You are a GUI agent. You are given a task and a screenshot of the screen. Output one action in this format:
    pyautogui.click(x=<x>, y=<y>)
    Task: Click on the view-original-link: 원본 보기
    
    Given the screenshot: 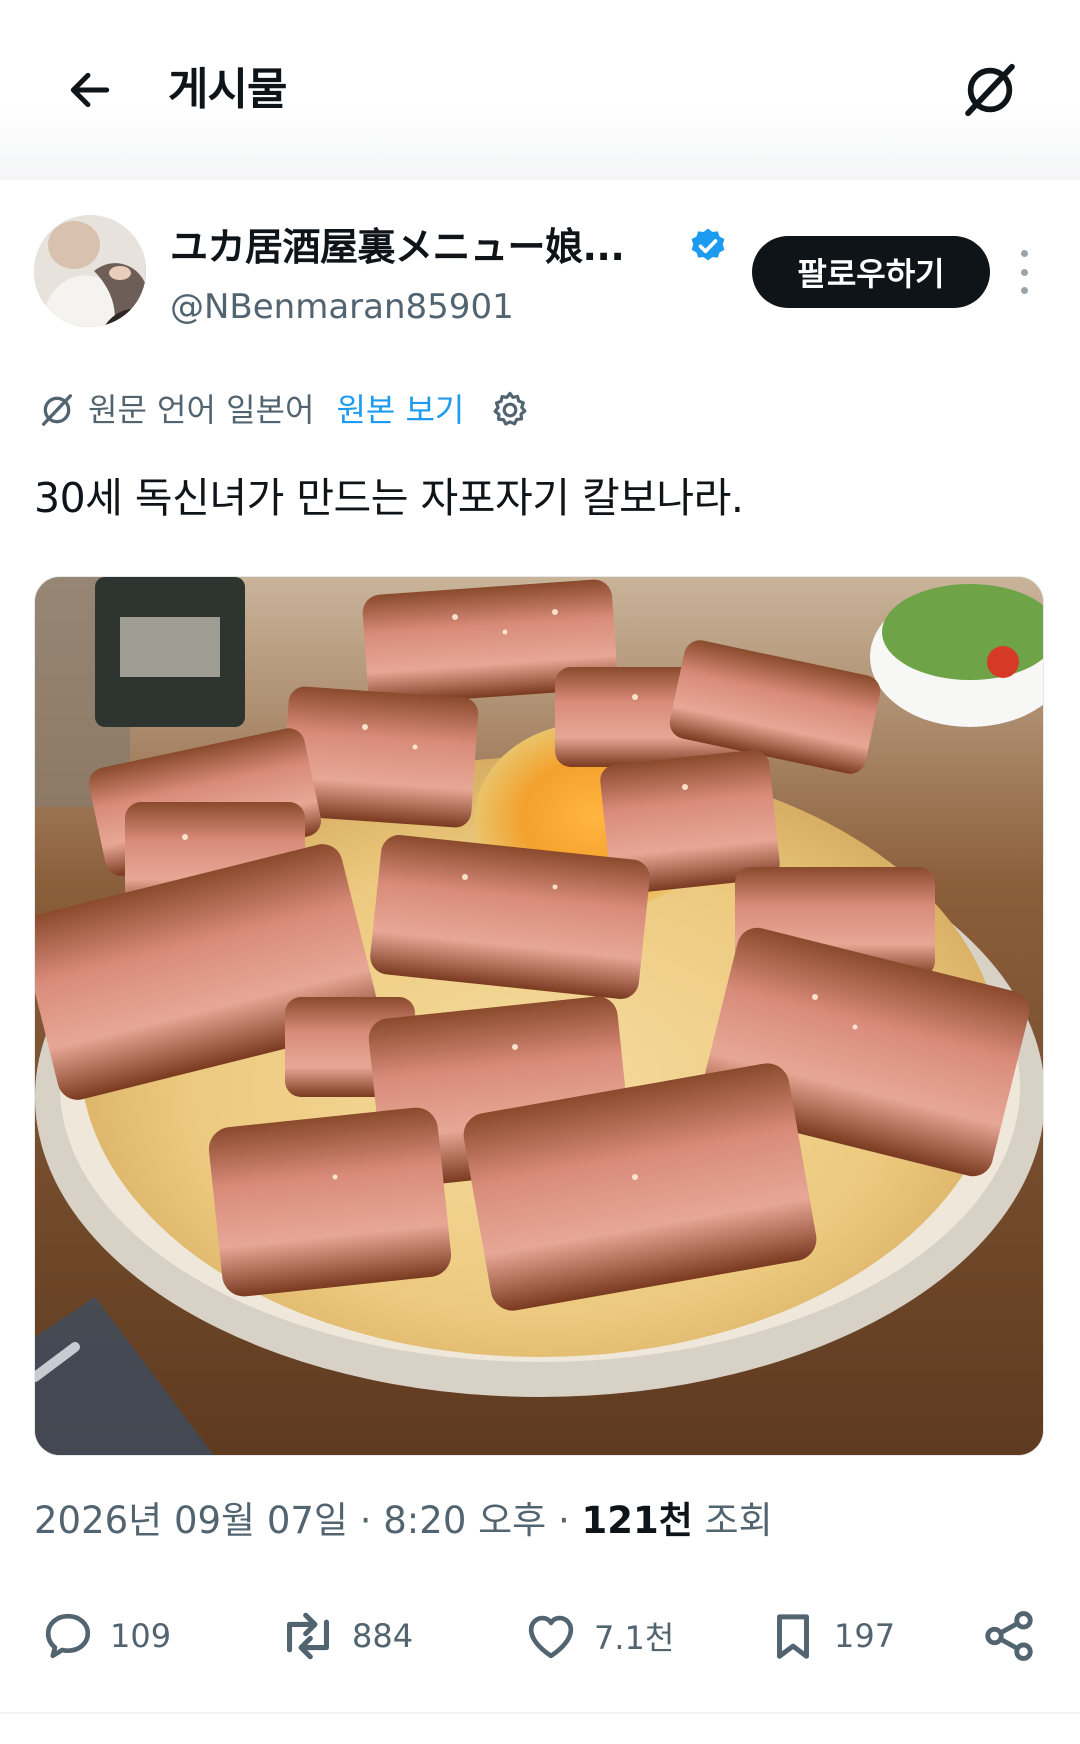 What is the action you would take?
    pyautogui.click(x=400, y=410)
    